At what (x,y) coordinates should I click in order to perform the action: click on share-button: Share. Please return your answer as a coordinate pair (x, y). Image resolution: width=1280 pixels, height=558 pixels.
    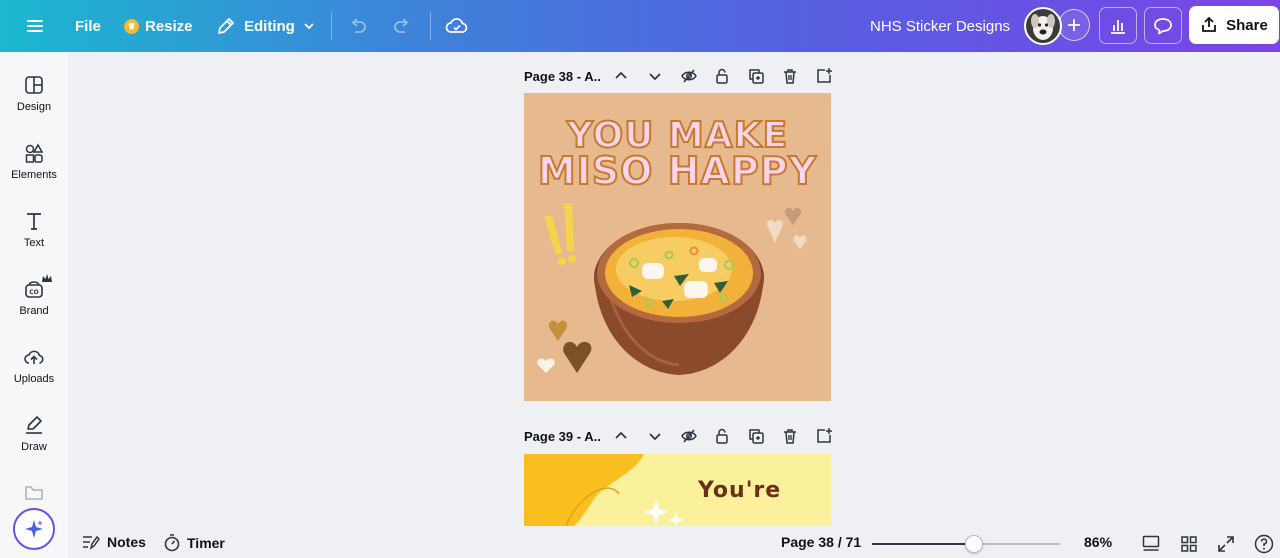
    Looking at the image, I should click on (1234, 25).